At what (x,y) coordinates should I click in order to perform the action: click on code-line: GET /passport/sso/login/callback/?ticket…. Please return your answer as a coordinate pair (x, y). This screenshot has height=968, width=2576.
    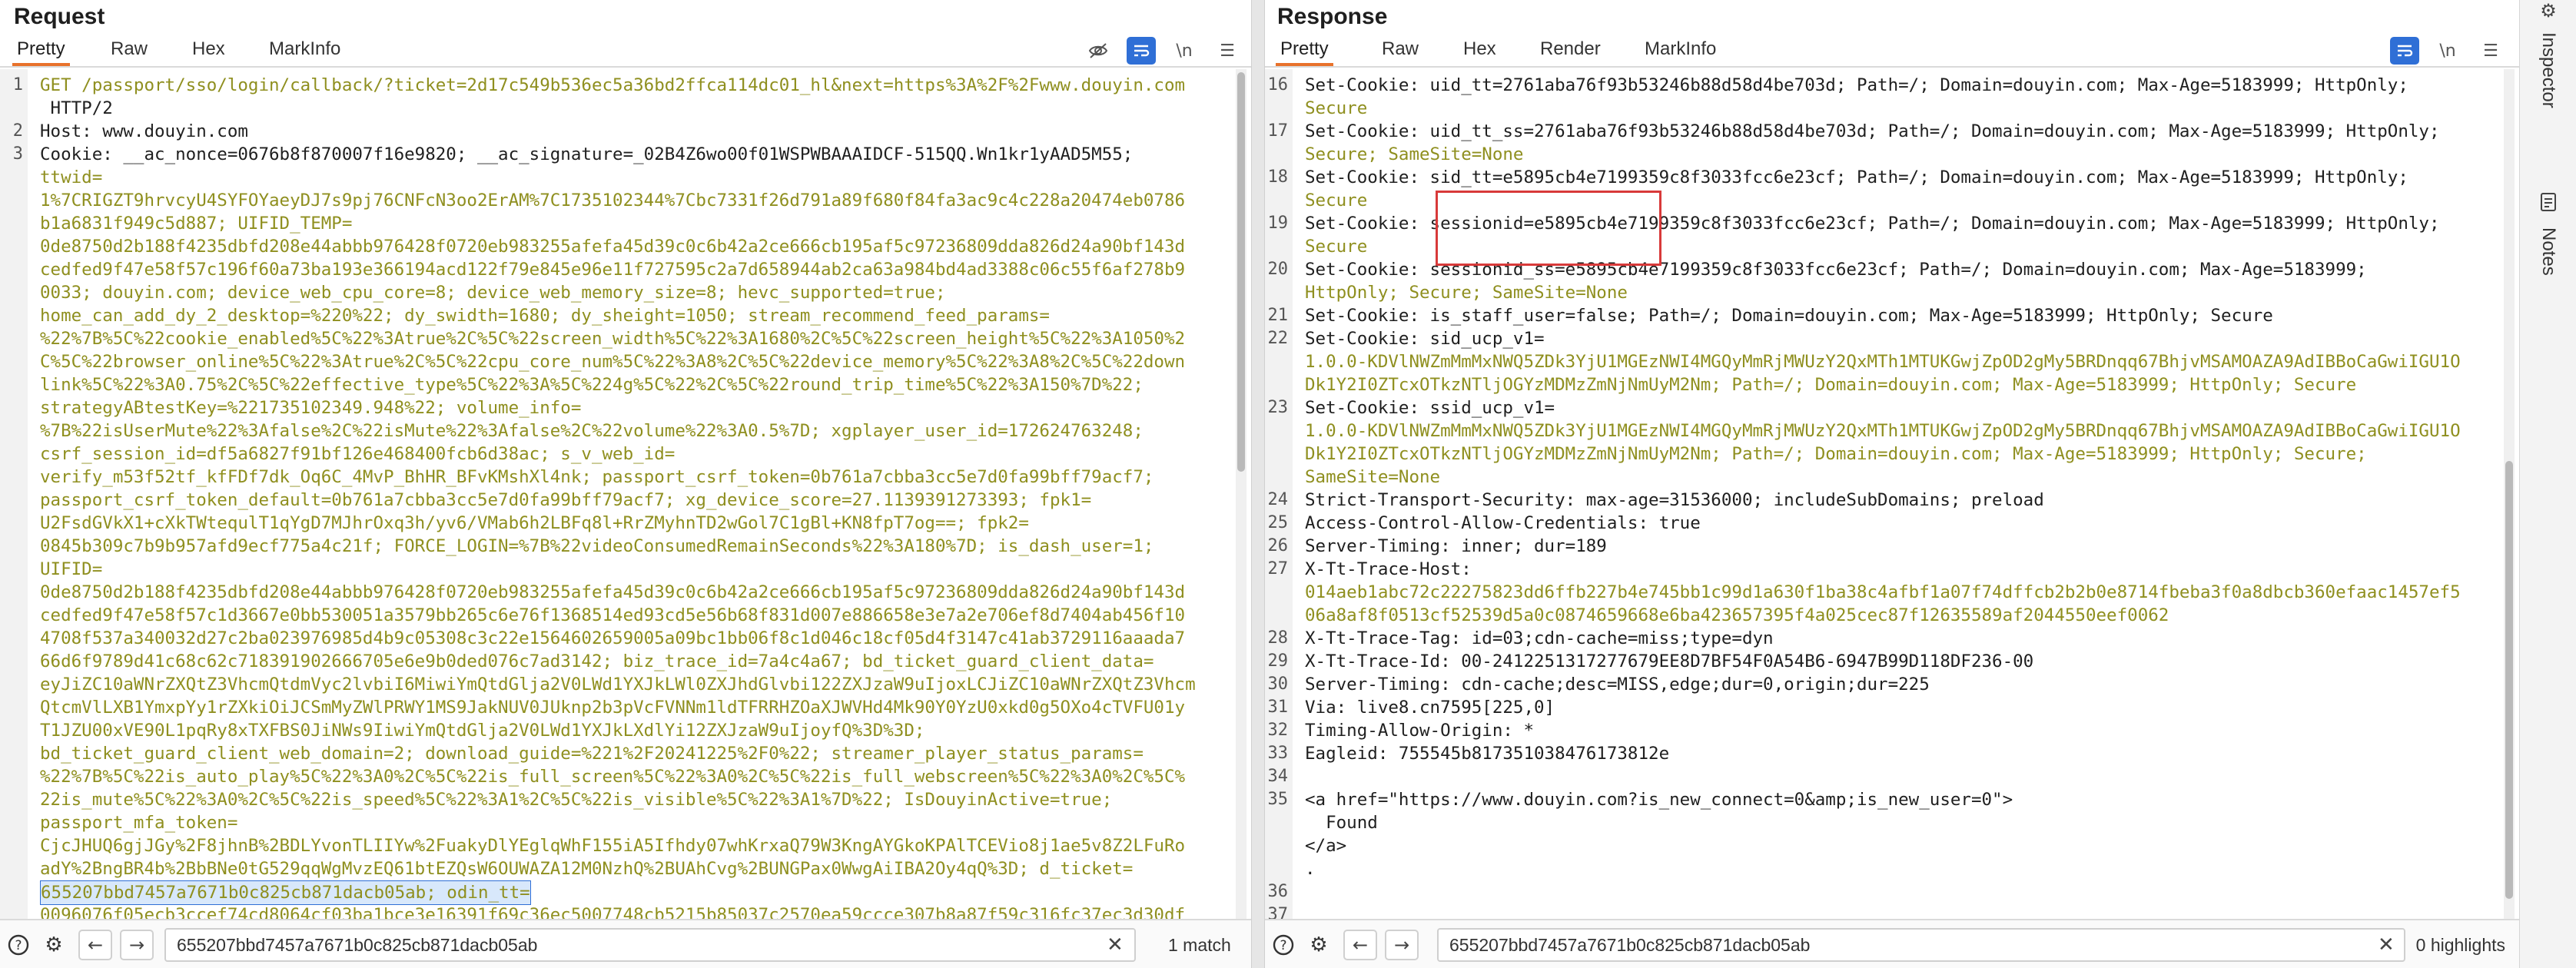
    Looking at the image, I should click on (613, 85).